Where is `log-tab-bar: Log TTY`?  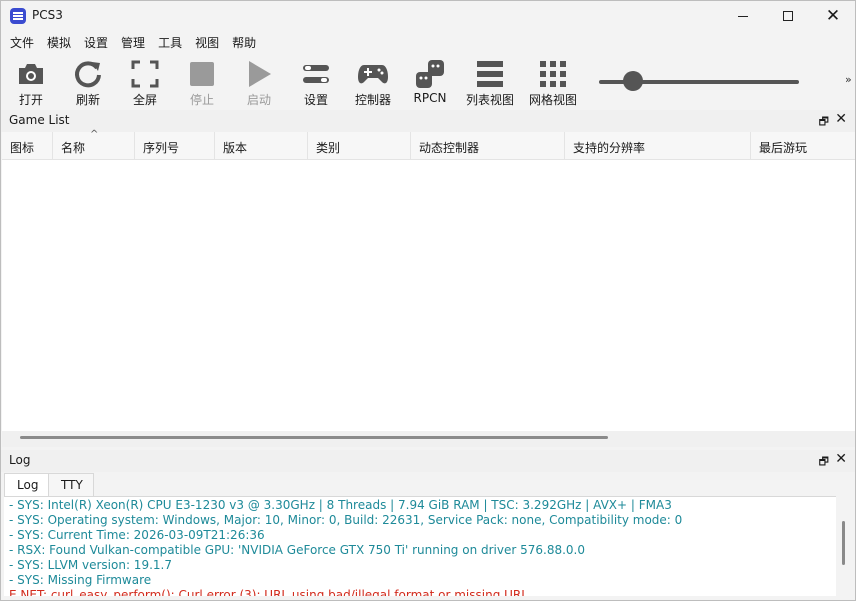
log-tab-bar: Log TTY is located at coordinates (428, 485).